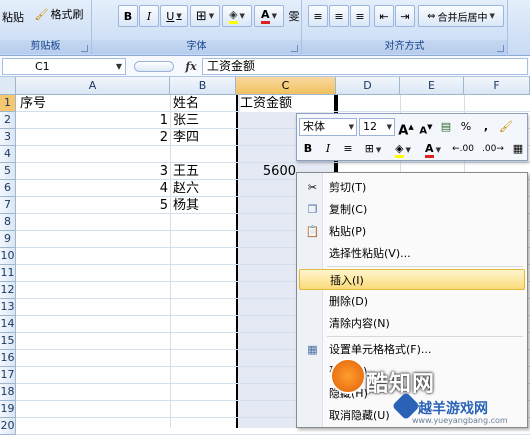 The image size is (530, 435). What do you see at coordinates (59, 14) in the screenshot?
I see `format-painter-button: 🖌 格式刷` at bounding box center [59, 14].